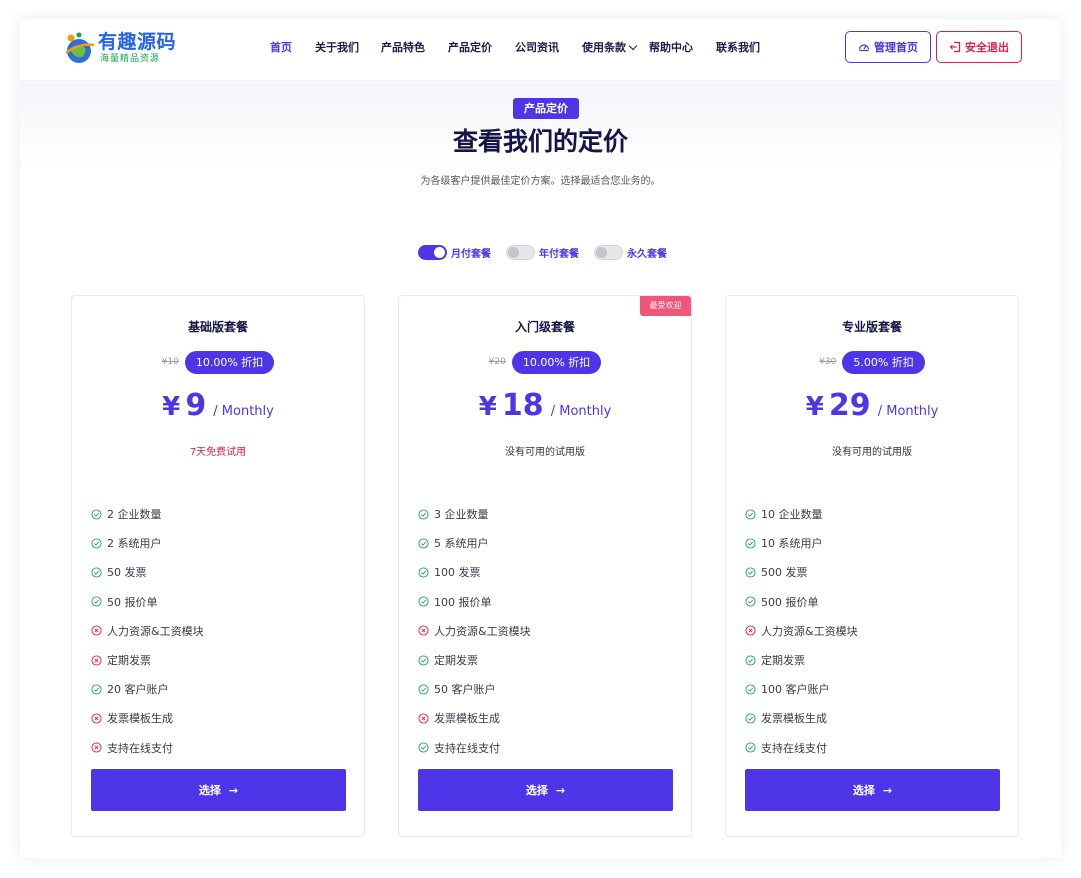 This screenshot has width=1081, height=878. Describe the element at coordinates (132, 602) in the screenshot. I see `feature-text: 50 报价单` at that location.